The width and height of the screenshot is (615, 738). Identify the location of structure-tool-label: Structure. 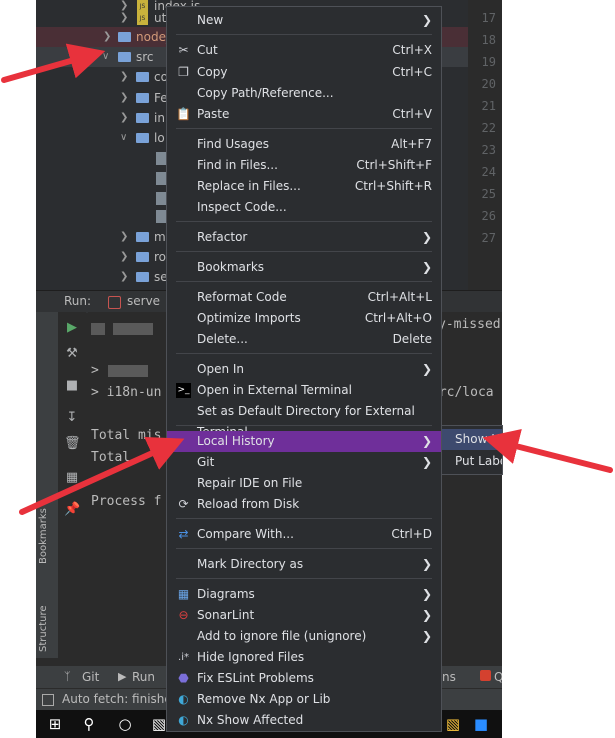
(43, 628).